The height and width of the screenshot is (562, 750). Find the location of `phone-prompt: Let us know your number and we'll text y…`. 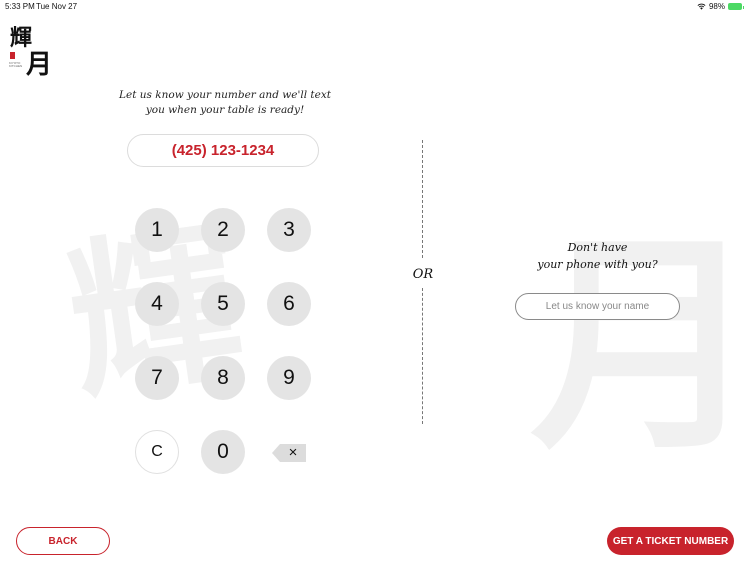

phone-prompt: Let us know your number and we'll text y… is located at coordinates (225, 102).